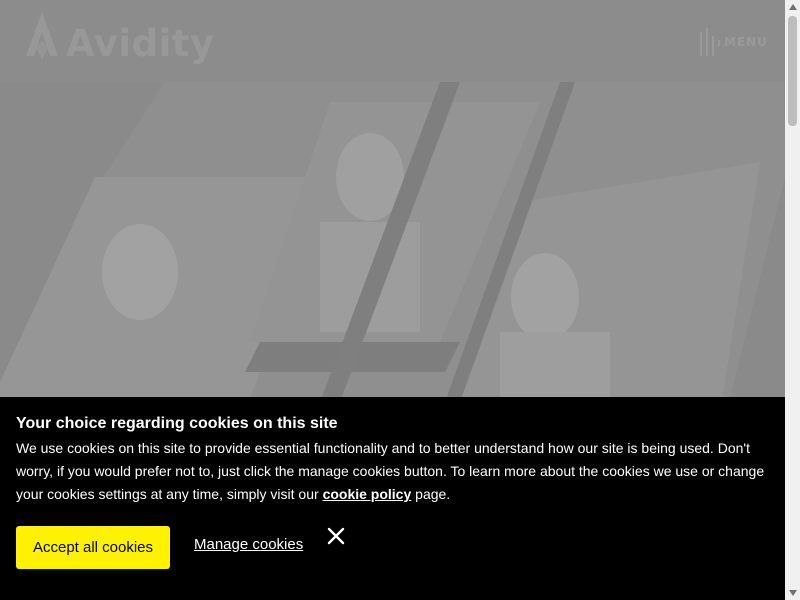  Describe the element at coordinates (367, 494) in the screenshot. I see `cookie-policy-link: cookie policy` at that location.